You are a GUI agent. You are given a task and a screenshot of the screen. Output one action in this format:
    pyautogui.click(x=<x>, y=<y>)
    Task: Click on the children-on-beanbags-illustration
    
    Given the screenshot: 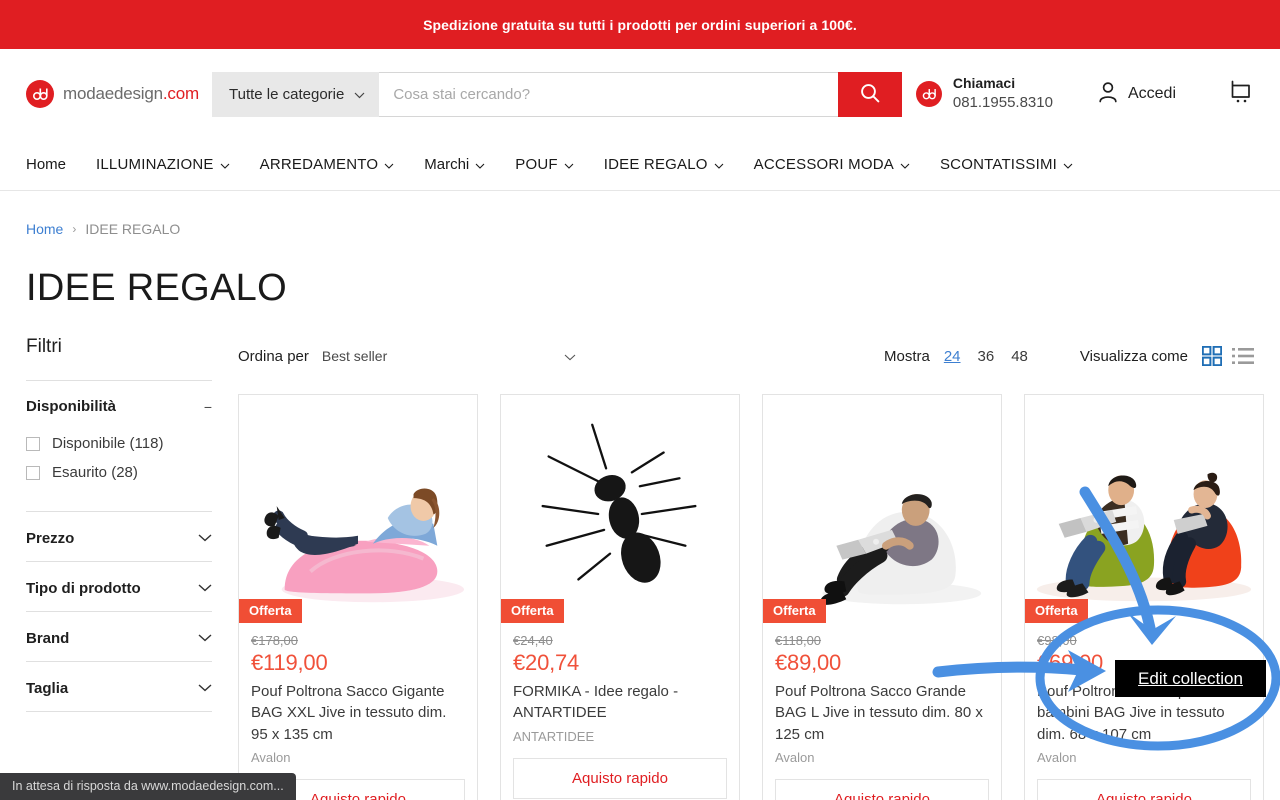 What is the action you would take?
    pyautogui.click(x=1144, y=537)
    